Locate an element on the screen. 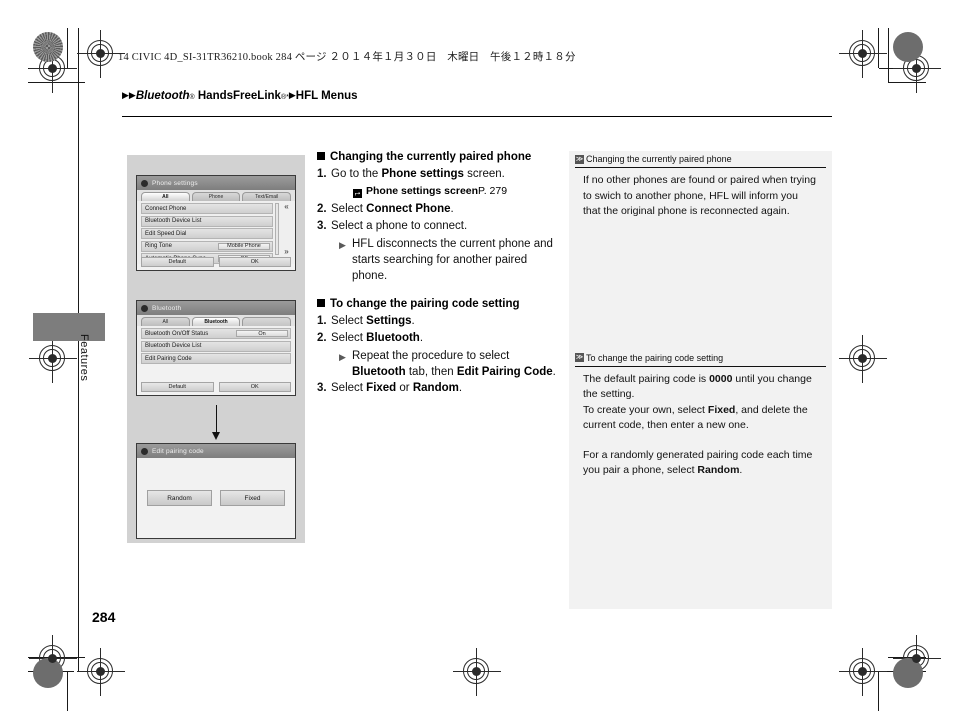 This screenshot has width=954, height=718. breadcrumb-section: HFL Menus is located at coordinates (326, 96).